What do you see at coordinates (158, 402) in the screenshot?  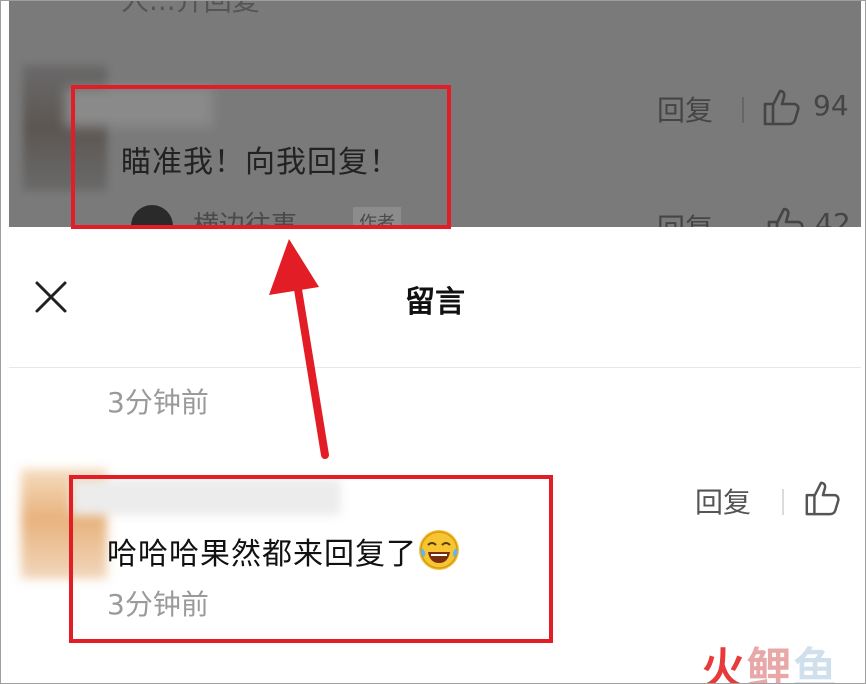 I see `comment-timestamp: 3分钟前` at bounding box center [158, 402].